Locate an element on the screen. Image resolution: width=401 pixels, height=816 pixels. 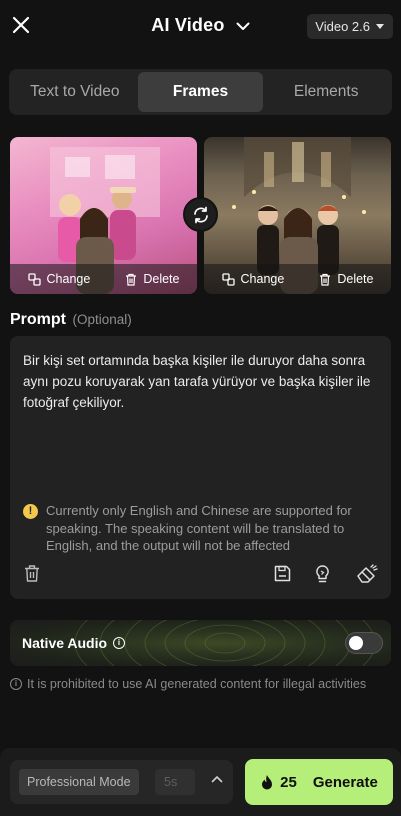
generation-settings: Professional Mode 5s is located at coordinates (121, 782).